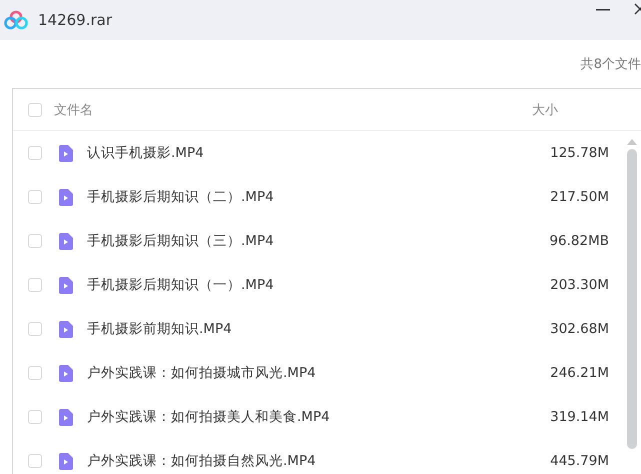 This screenshot has width=641, height=474. I want to click on minimize-icon, so click(603, 10).